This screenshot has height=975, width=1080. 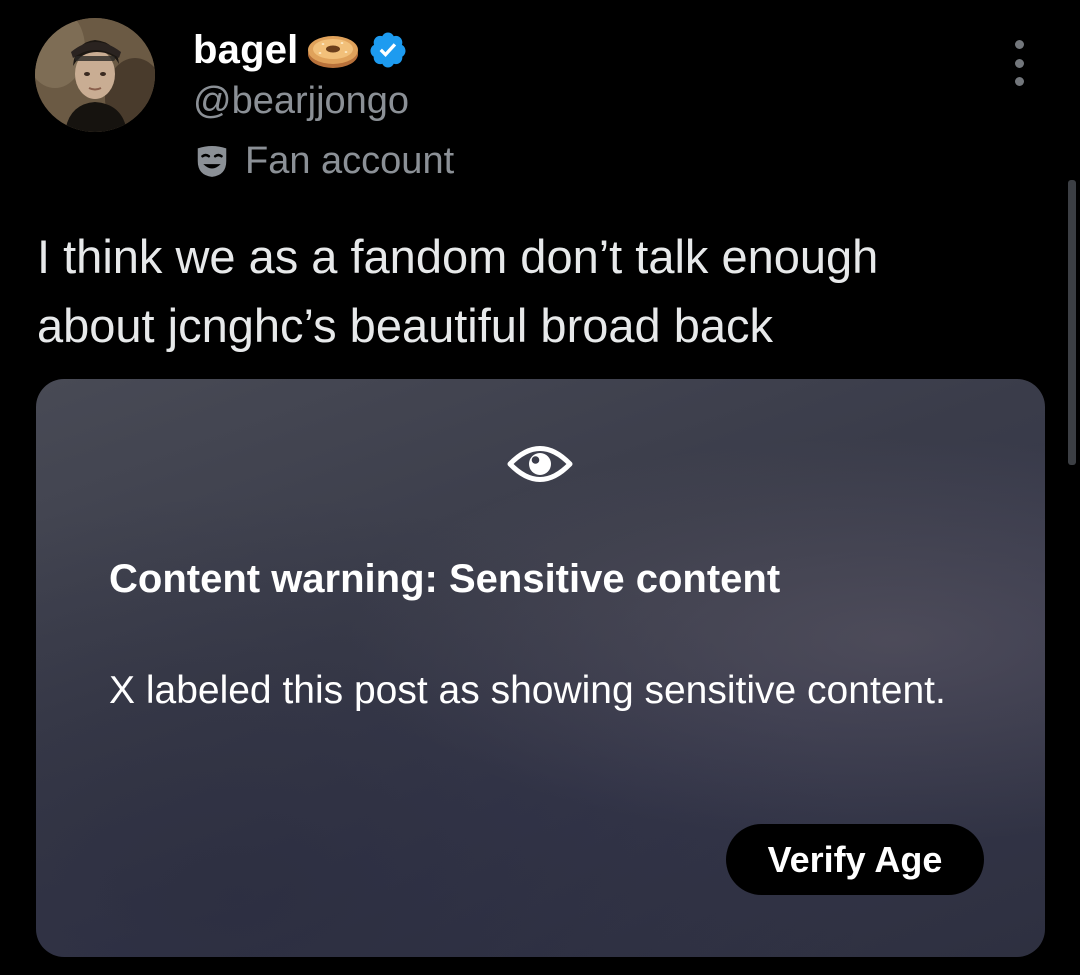 What do you see at coordinates (333, 52) in the screenshot?
I see `bagel-emoji-icon` at bounding box center [333, 52].